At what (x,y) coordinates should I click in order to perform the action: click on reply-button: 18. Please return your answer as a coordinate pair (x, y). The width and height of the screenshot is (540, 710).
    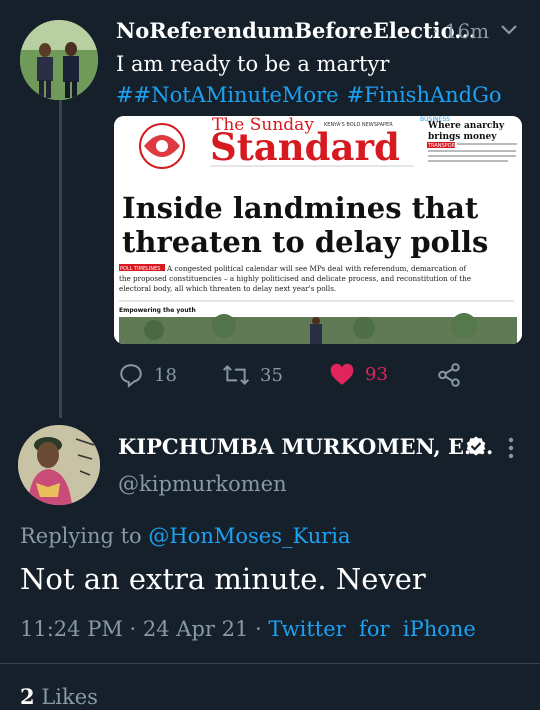
    Looking at the image, I should click on (147, 375).